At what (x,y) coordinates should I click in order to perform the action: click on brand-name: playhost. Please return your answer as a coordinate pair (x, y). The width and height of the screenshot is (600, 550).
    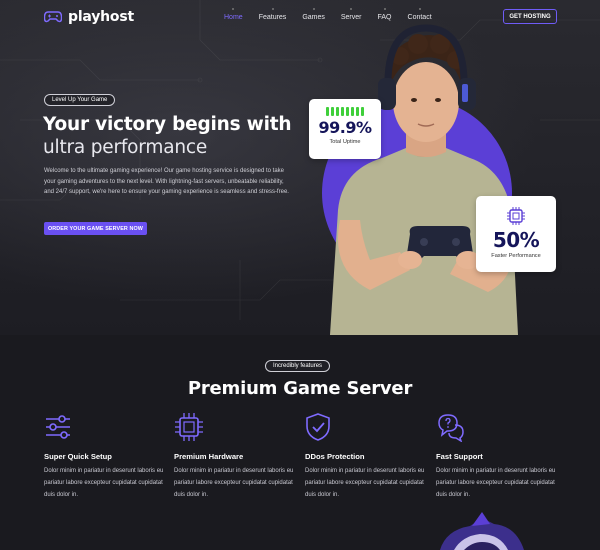
    Looking at the image, I should click on (101, 17).